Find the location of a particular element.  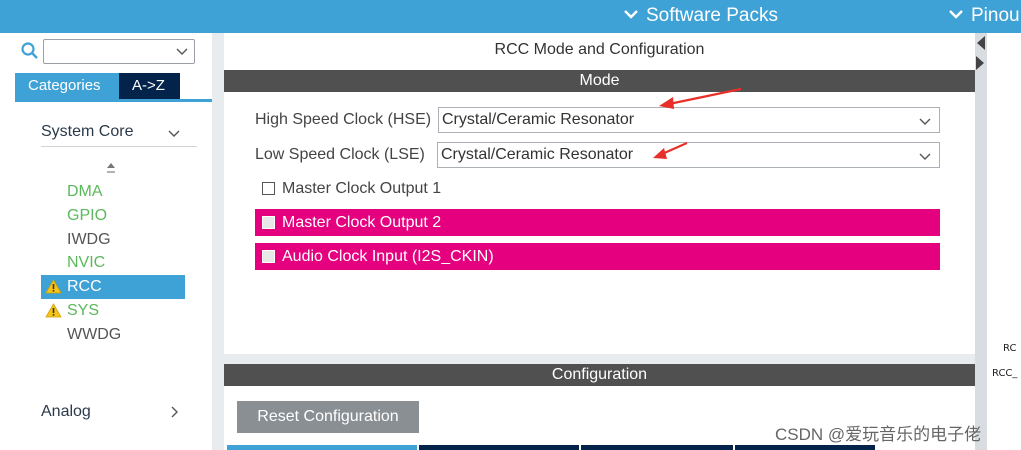

pin-label: RCC_ is located at coordinates (1005, 373).